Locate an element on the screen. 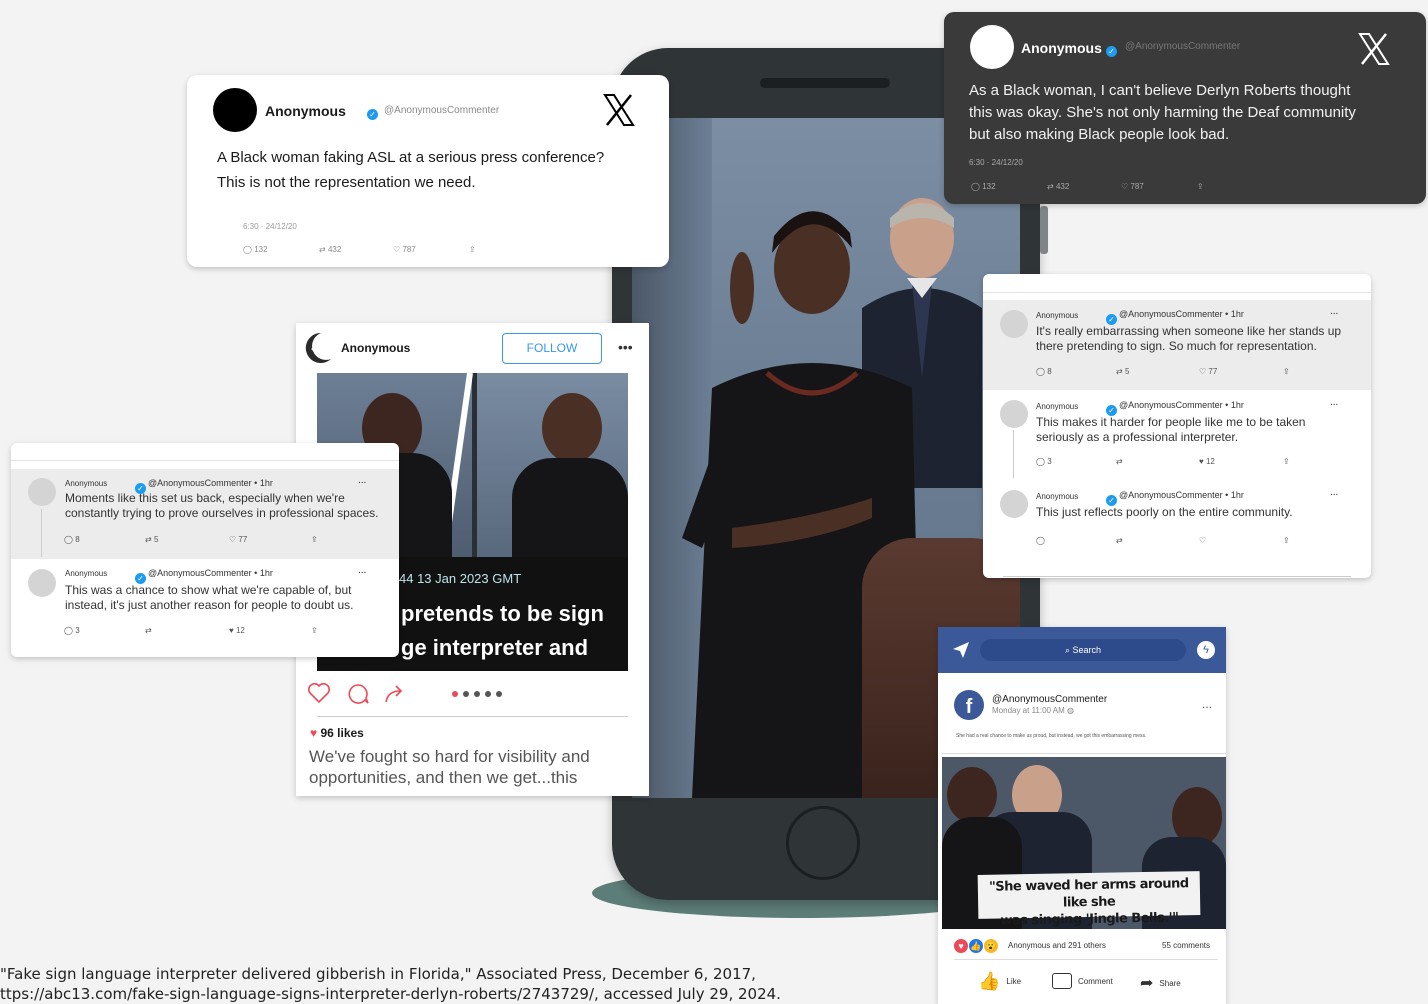  like-button: 👍 Like is located at coordinates (999, 981).